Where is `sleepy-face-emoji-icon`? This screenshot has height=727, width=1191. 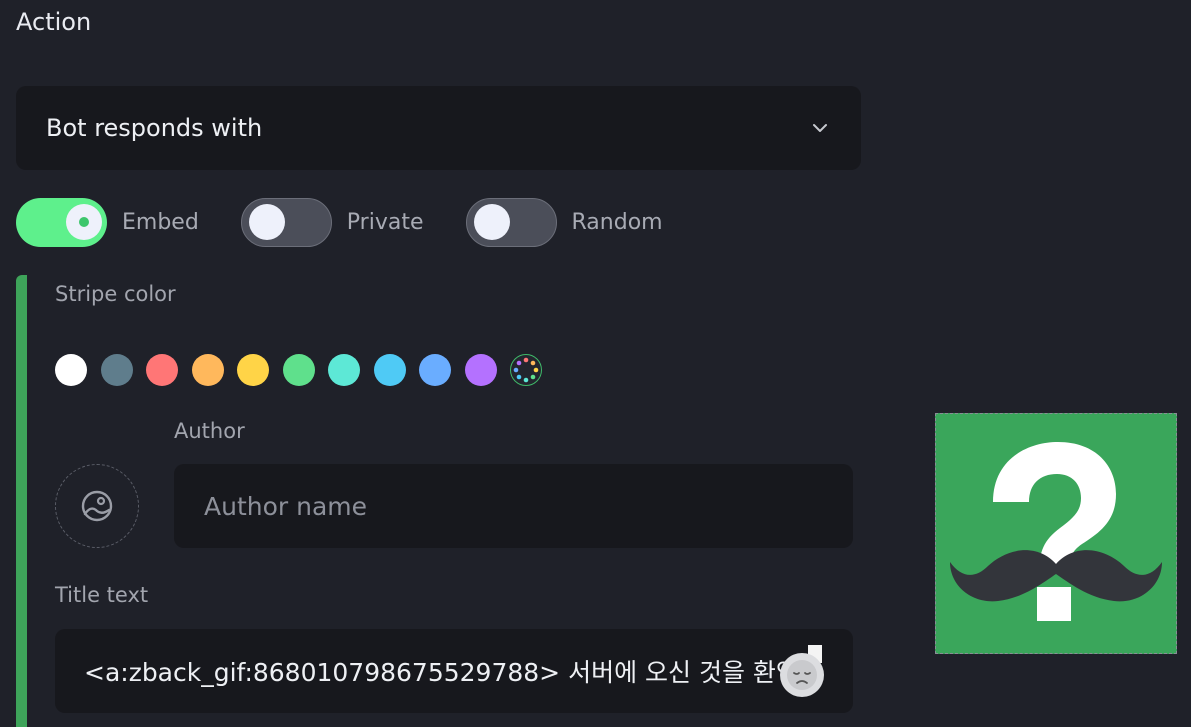
sleepy-face-emoji-icon is located at coordinates (802, 675).